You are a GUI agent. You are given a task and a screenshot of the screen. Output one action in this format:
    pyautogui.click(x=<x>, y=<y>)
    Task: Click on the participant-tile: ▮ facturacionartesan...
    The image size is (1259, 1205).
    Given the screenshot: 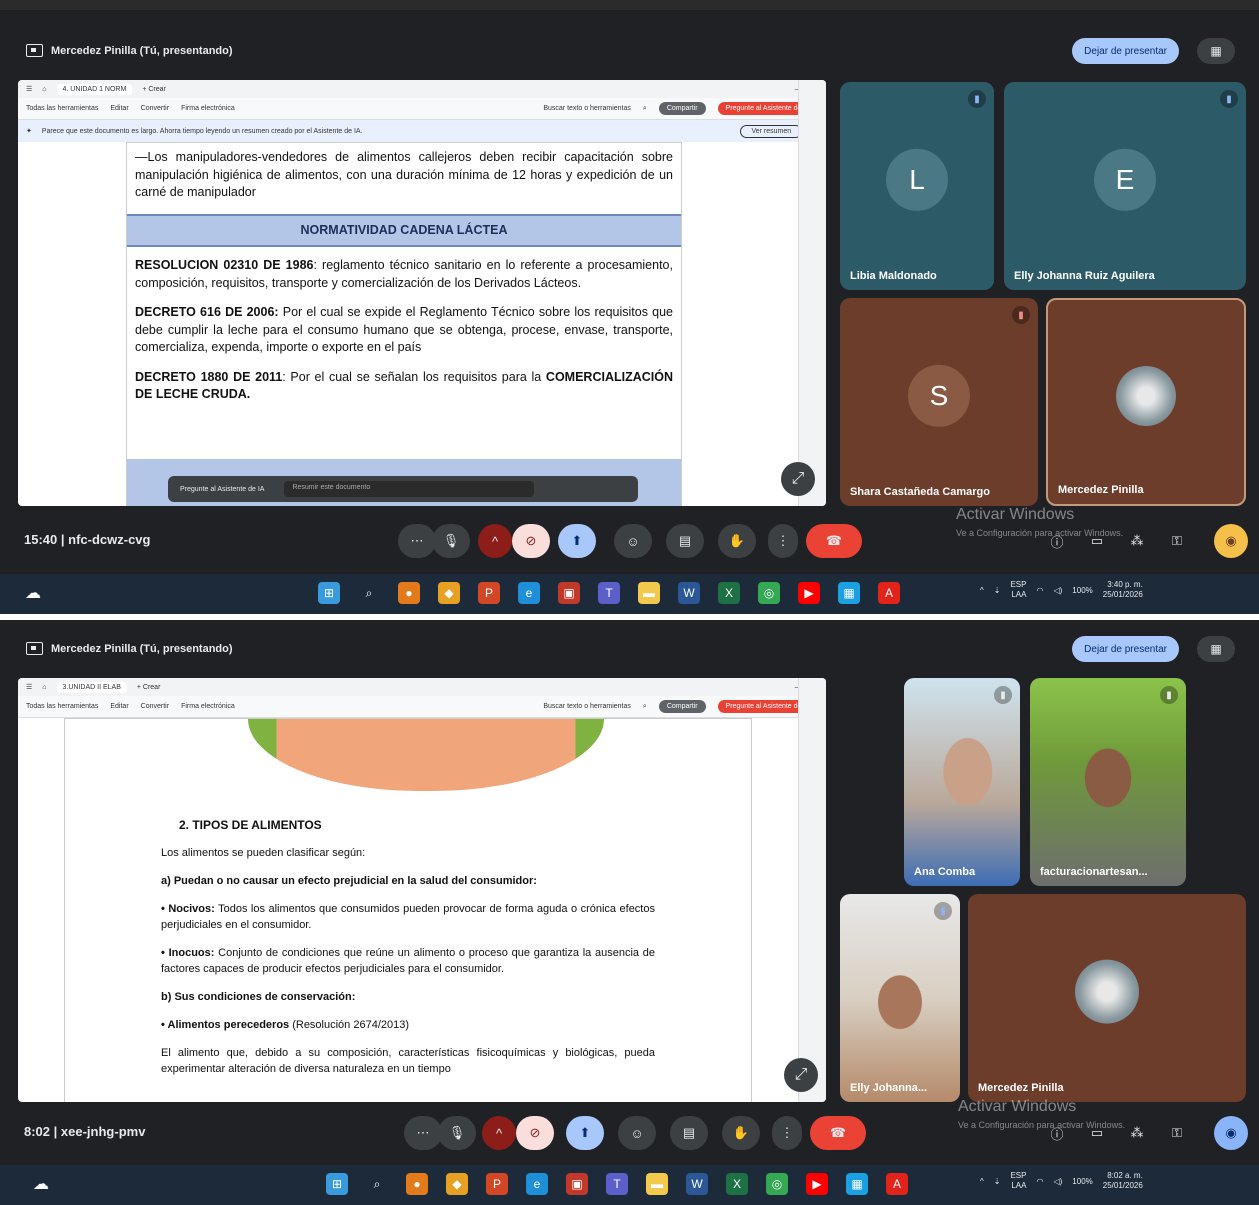 What is the action you would take?
    pyautogui.click(x=1108, y=782)
    